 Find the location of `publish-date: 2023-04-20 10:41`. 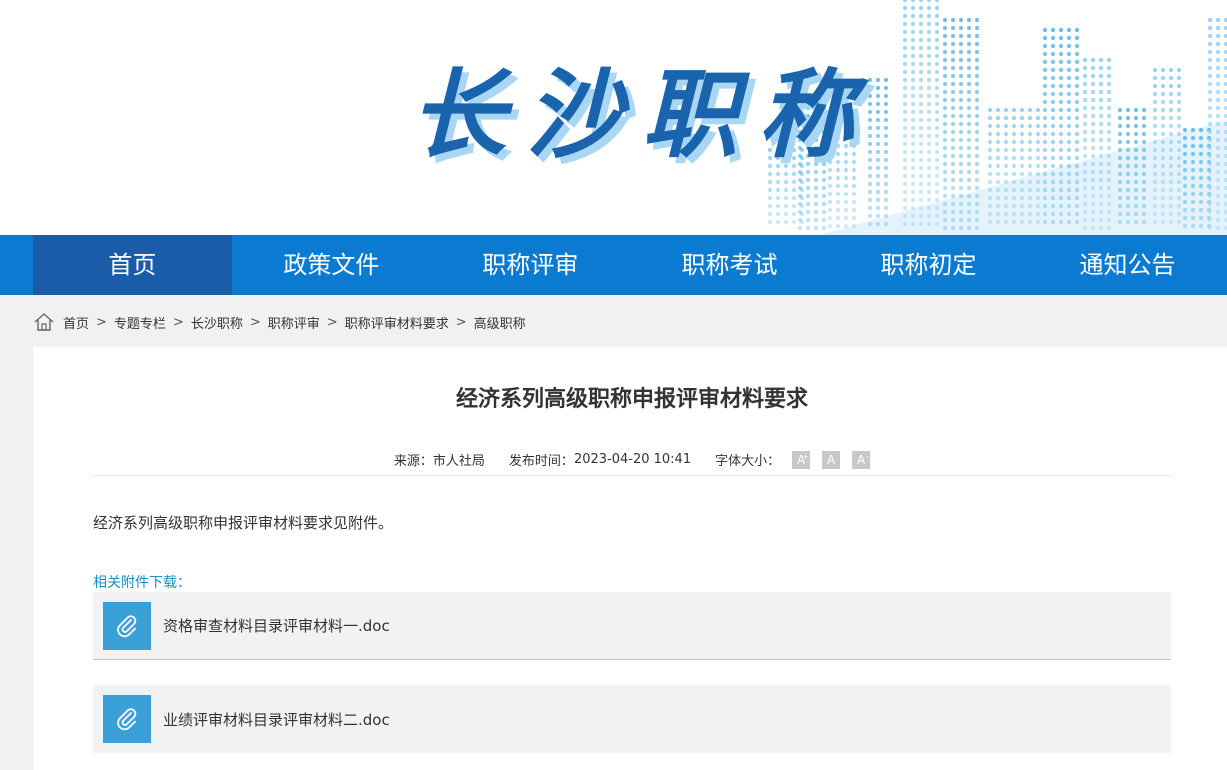

publish-date: 2023-04-20 10:41 is located at coordinates (632, 459).